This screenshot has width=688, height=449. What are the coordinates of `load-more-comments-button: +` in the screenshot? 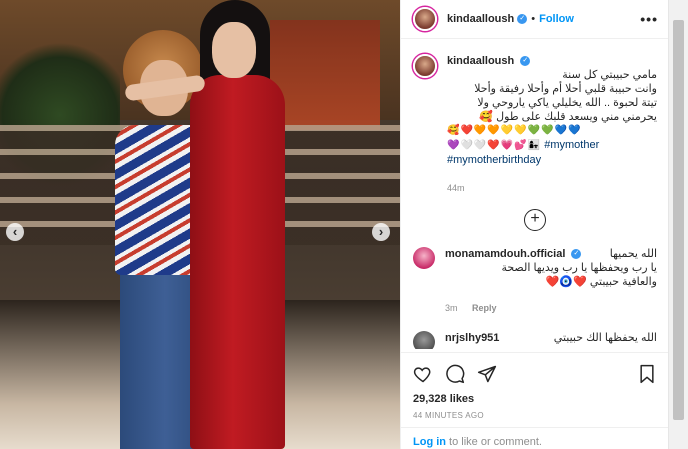 It's located at (535, 220).